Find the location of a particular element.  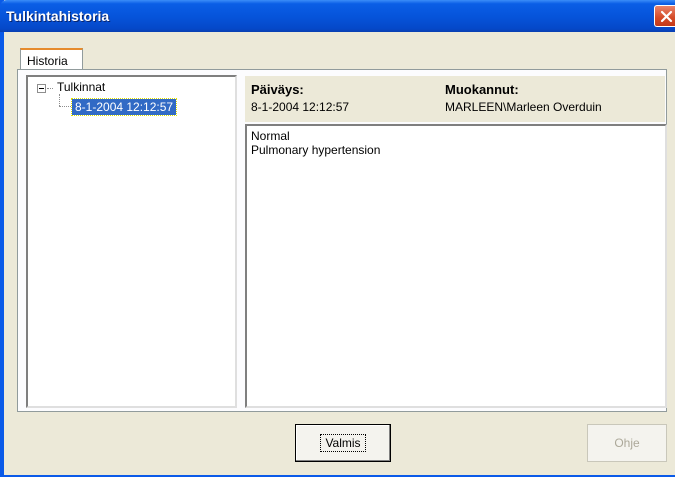

title-bar: Tulkintahistoria is located at coordinates (337, 16).